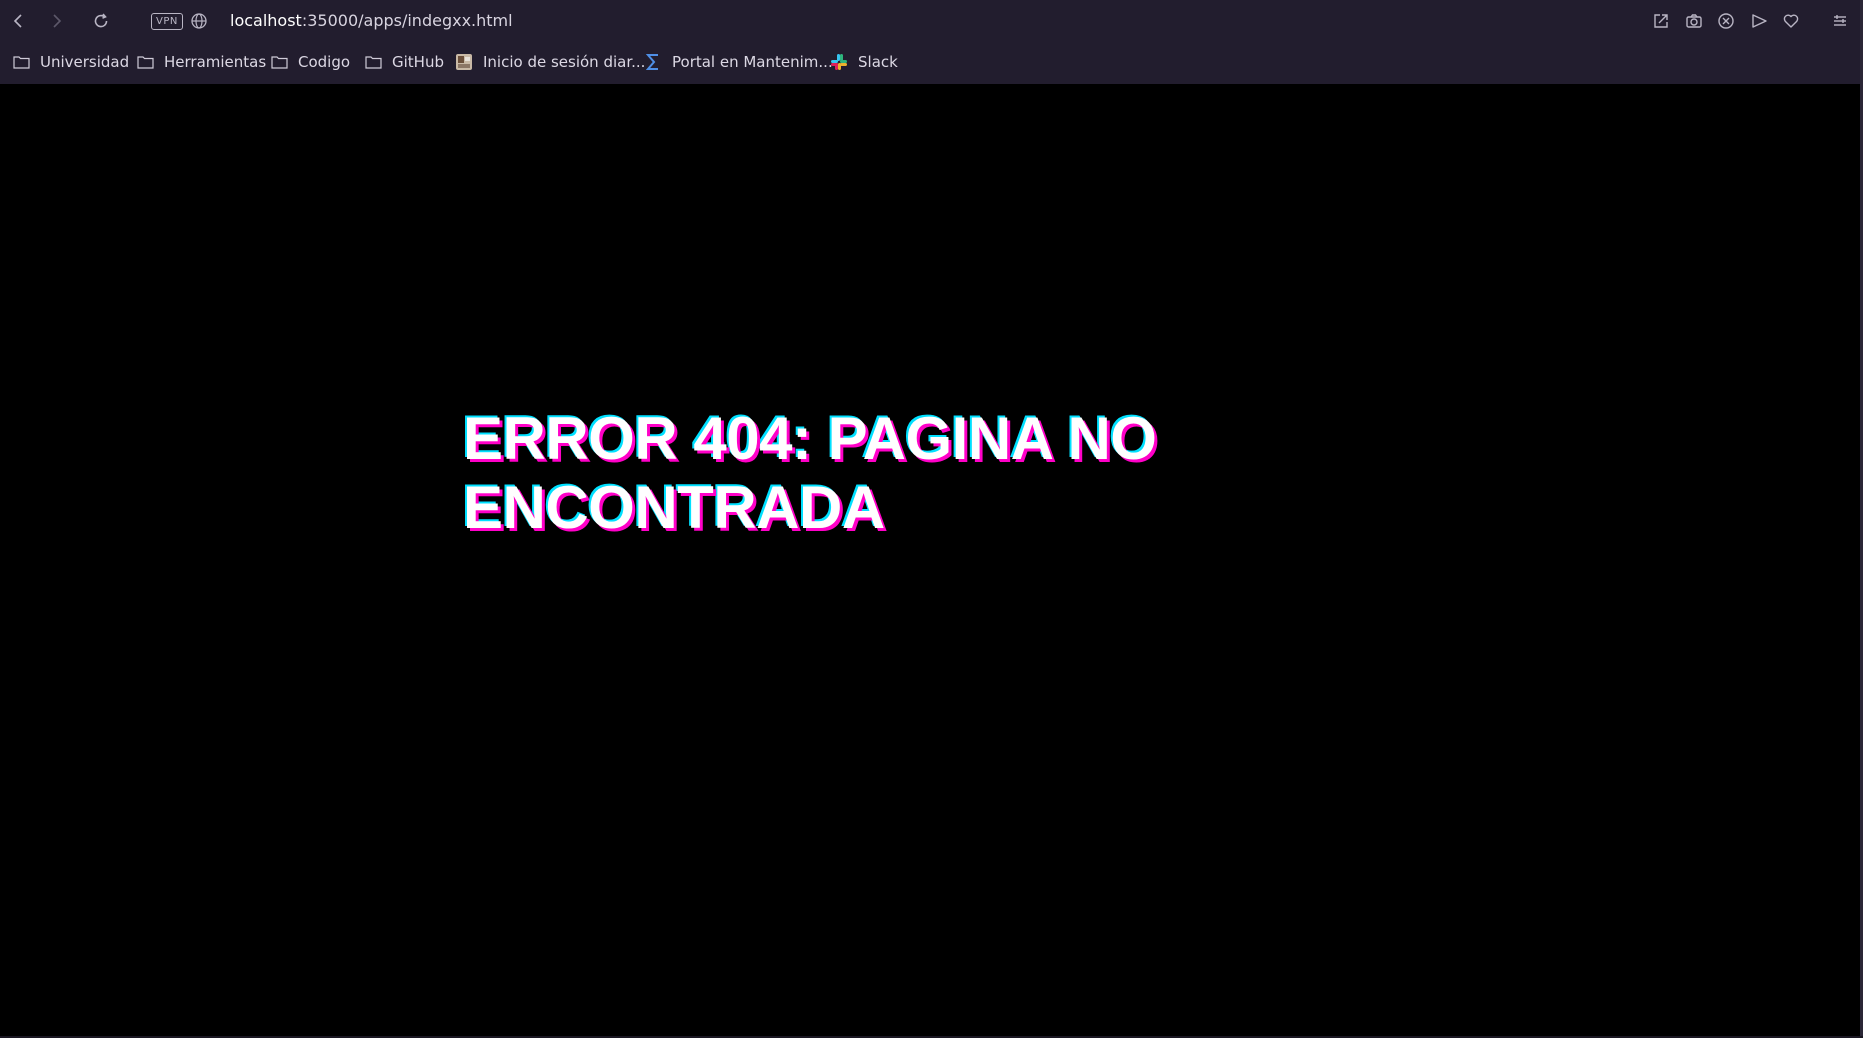 The image size is (1863, 1038). What do you see at coordinates (464, 62) in the screenshot?
I see `site-favicon` at bounding box center [464, 62].